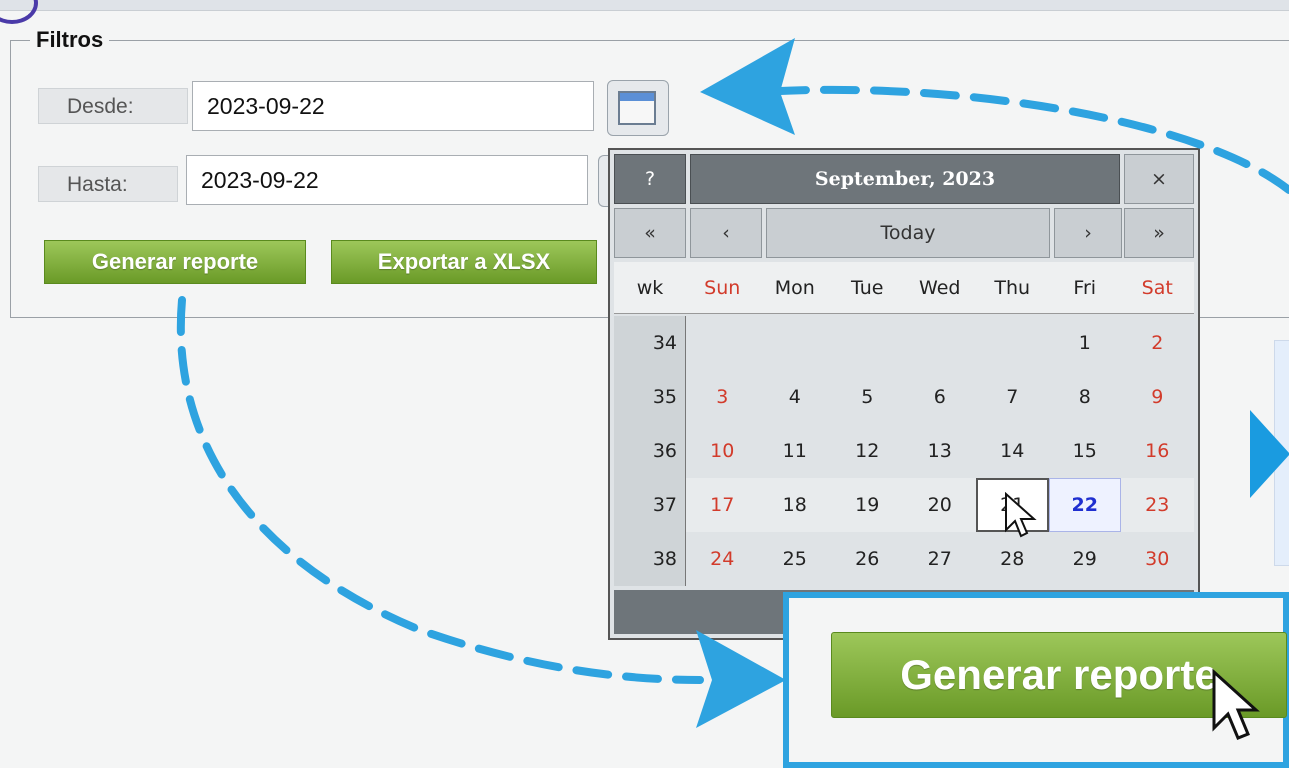 The width and height of the screenshot is (1289, 768). What do you see at coordinates (393, 106) in the screenshot?
I see `desde-input: 2023-09-22` at bounding box center [393, 106].